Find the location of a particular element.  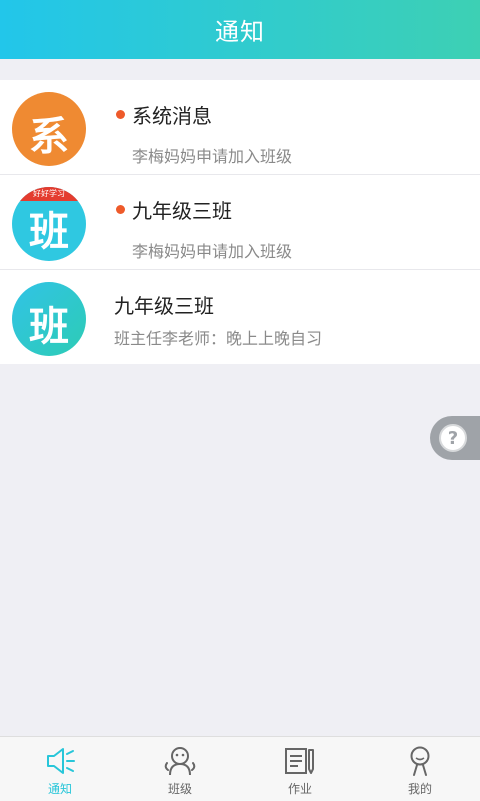

tab-me: 我的 is located at coordinates (420, 769).